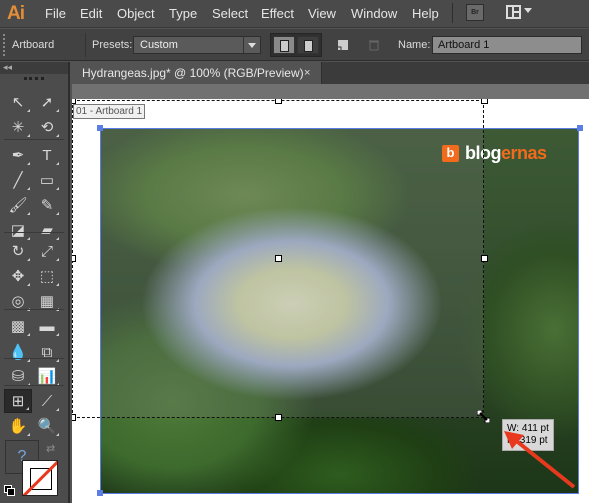 The image size is (589, 503). Describe the element at coordinates (343, 45) in the screenshot. I see `new-artboard-icon` at that location.